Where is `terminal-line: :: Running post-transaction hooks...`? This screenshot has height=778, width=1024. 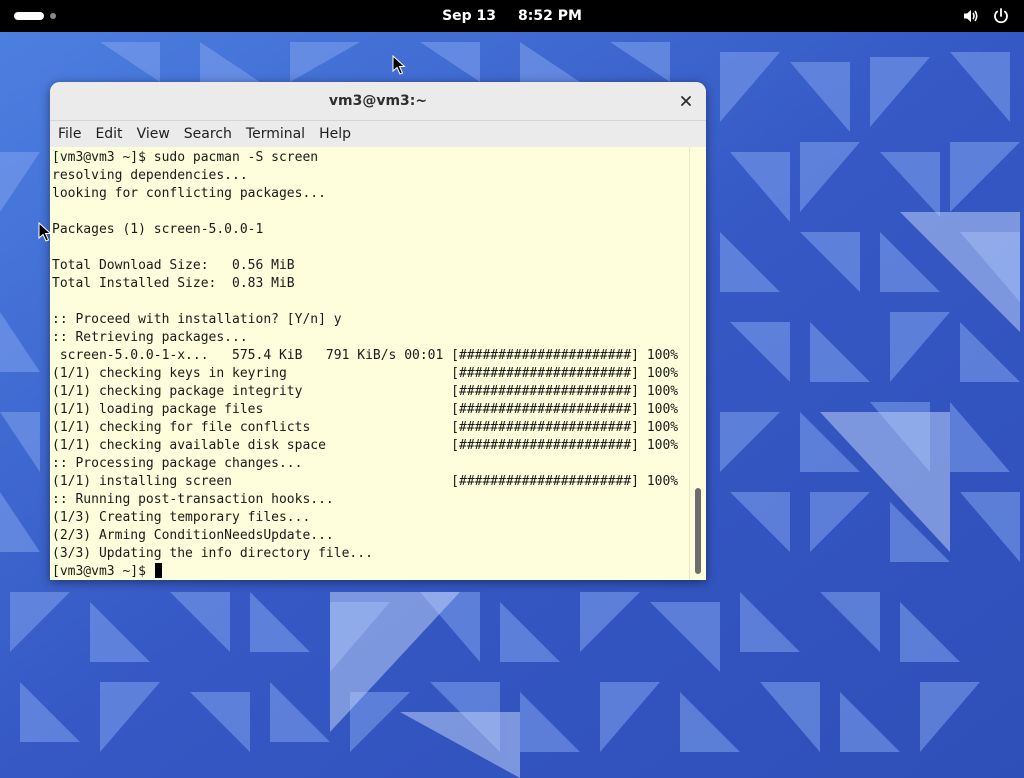 terminal-line: :: Running post-transaction hooks... is located at coordinates (193, 499).